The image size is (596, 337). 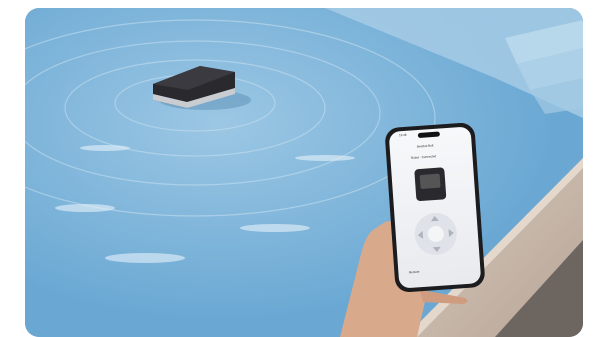 I want to click on phone-bottom-label: Remote, so click(x=414, y=272).